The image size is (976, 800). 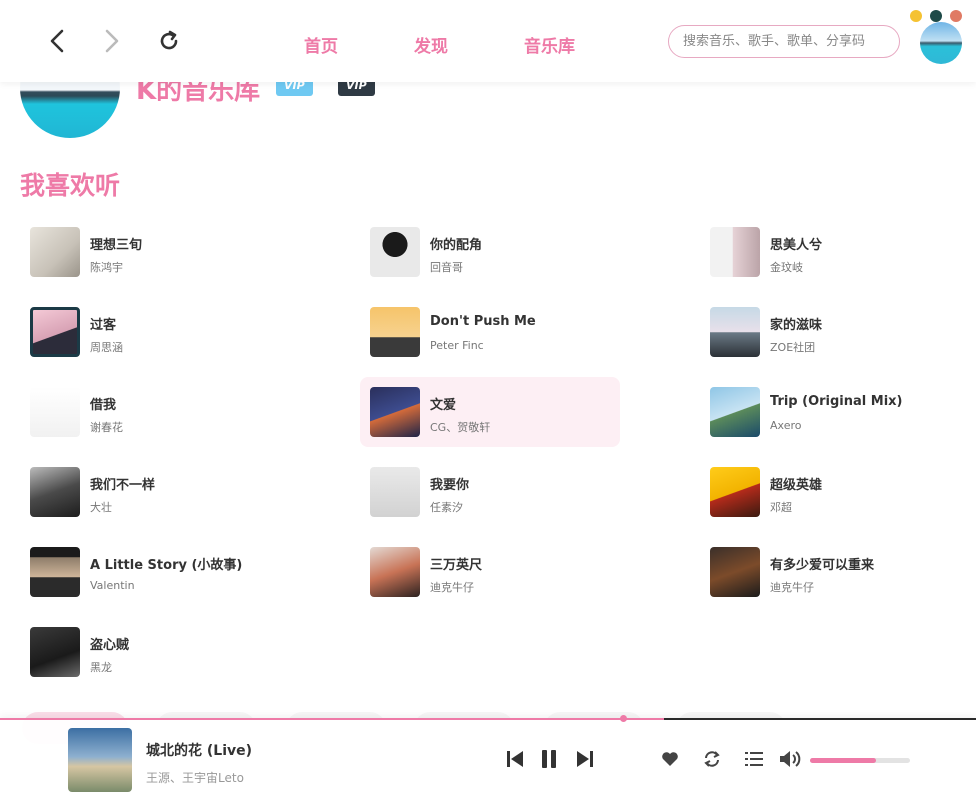 What do you see at coordinates (101, 507) in the screenshot?
I see `song-artist: 大壮` at bounding box center [101, 507].